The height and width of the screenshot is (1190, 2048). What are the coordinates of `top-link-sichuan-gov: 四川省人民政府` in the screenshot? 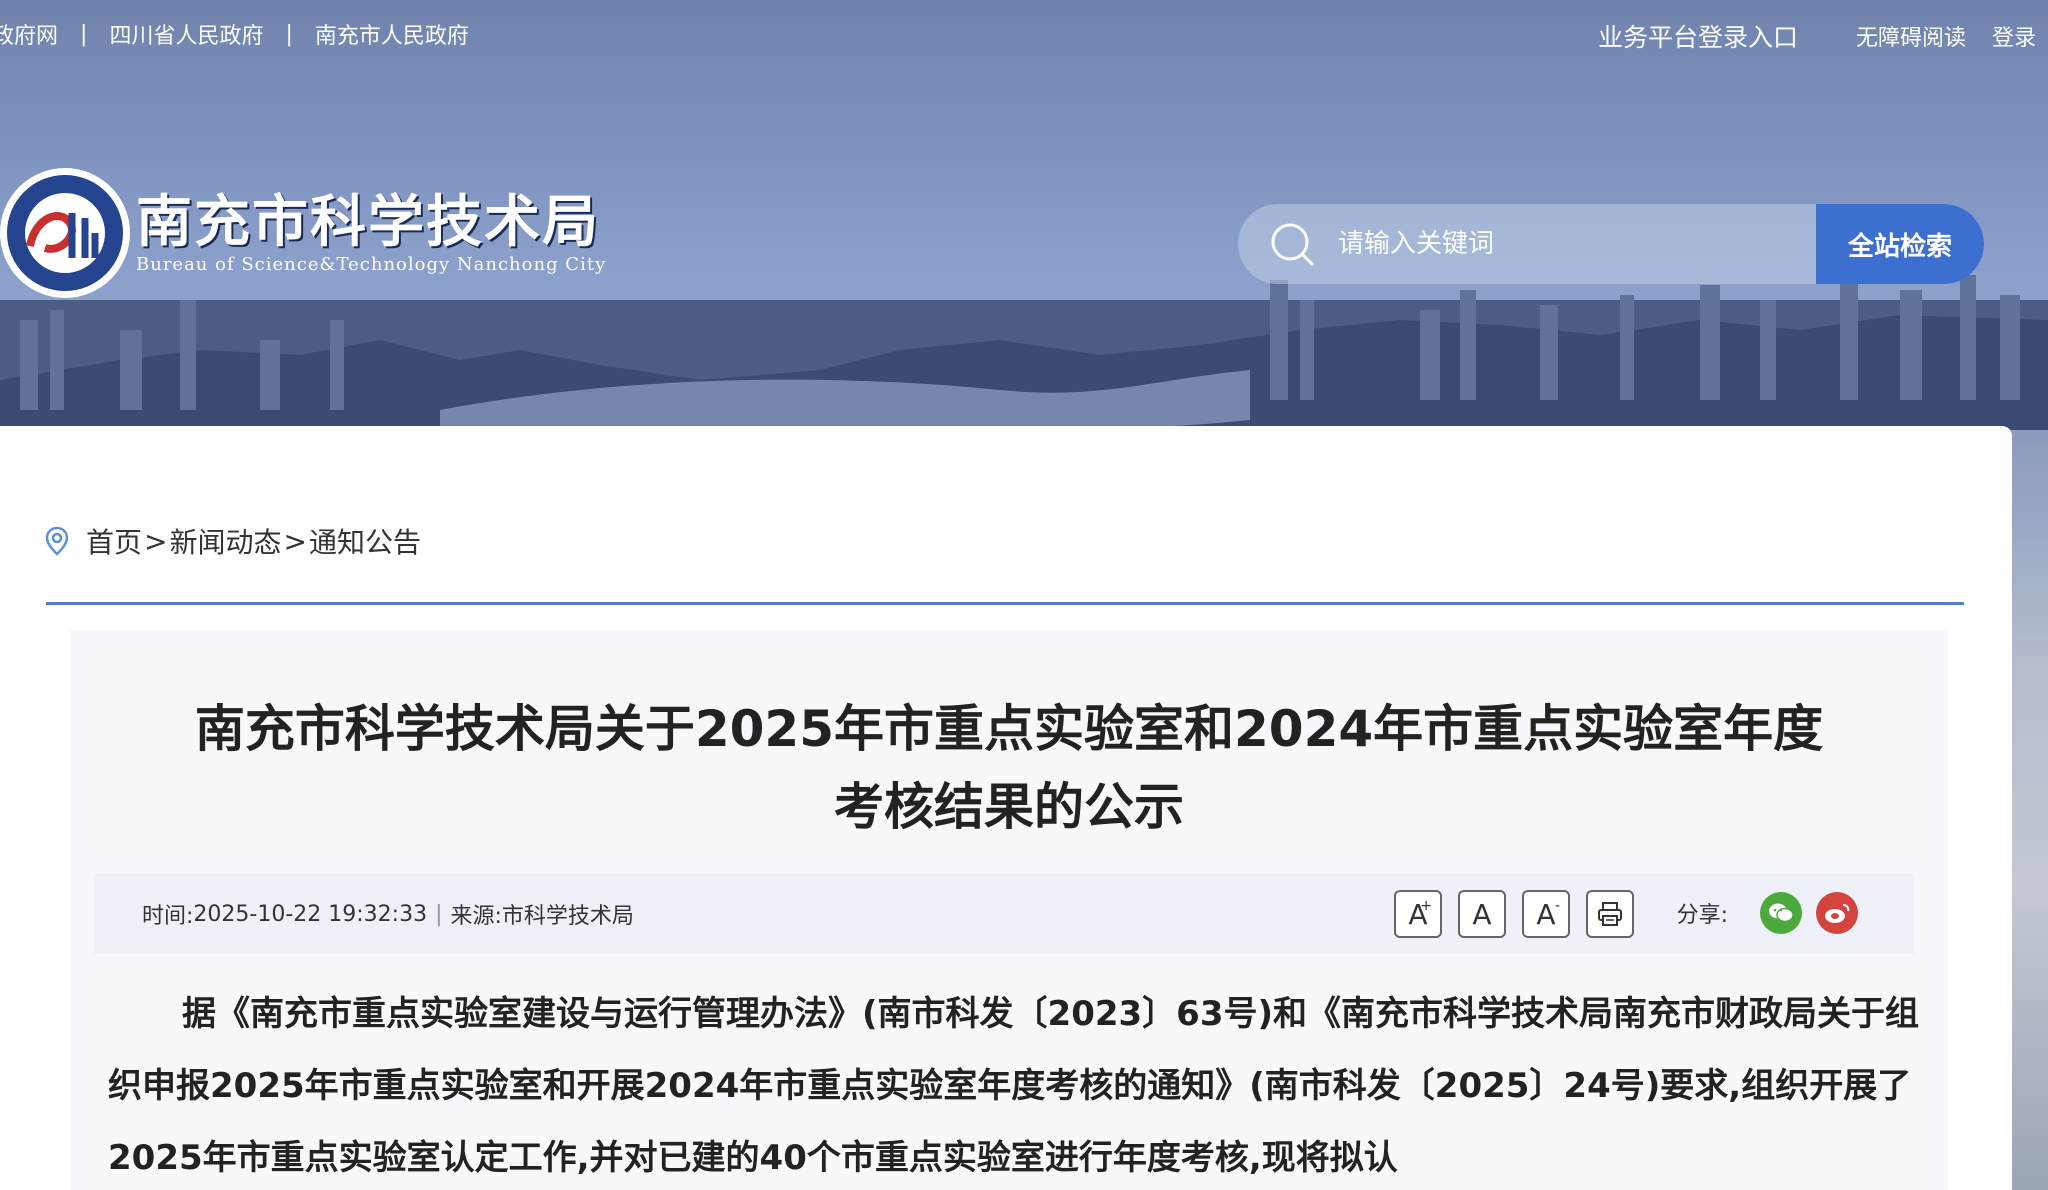 It's located at (186, 34).